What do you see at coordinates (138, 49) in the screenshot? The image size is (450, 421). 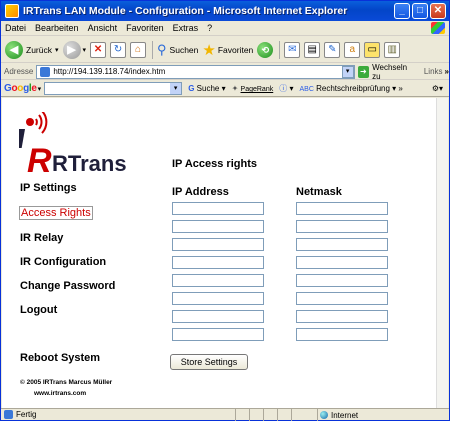 I see `home-icon: ⌂` at bounding box center [138, 49].